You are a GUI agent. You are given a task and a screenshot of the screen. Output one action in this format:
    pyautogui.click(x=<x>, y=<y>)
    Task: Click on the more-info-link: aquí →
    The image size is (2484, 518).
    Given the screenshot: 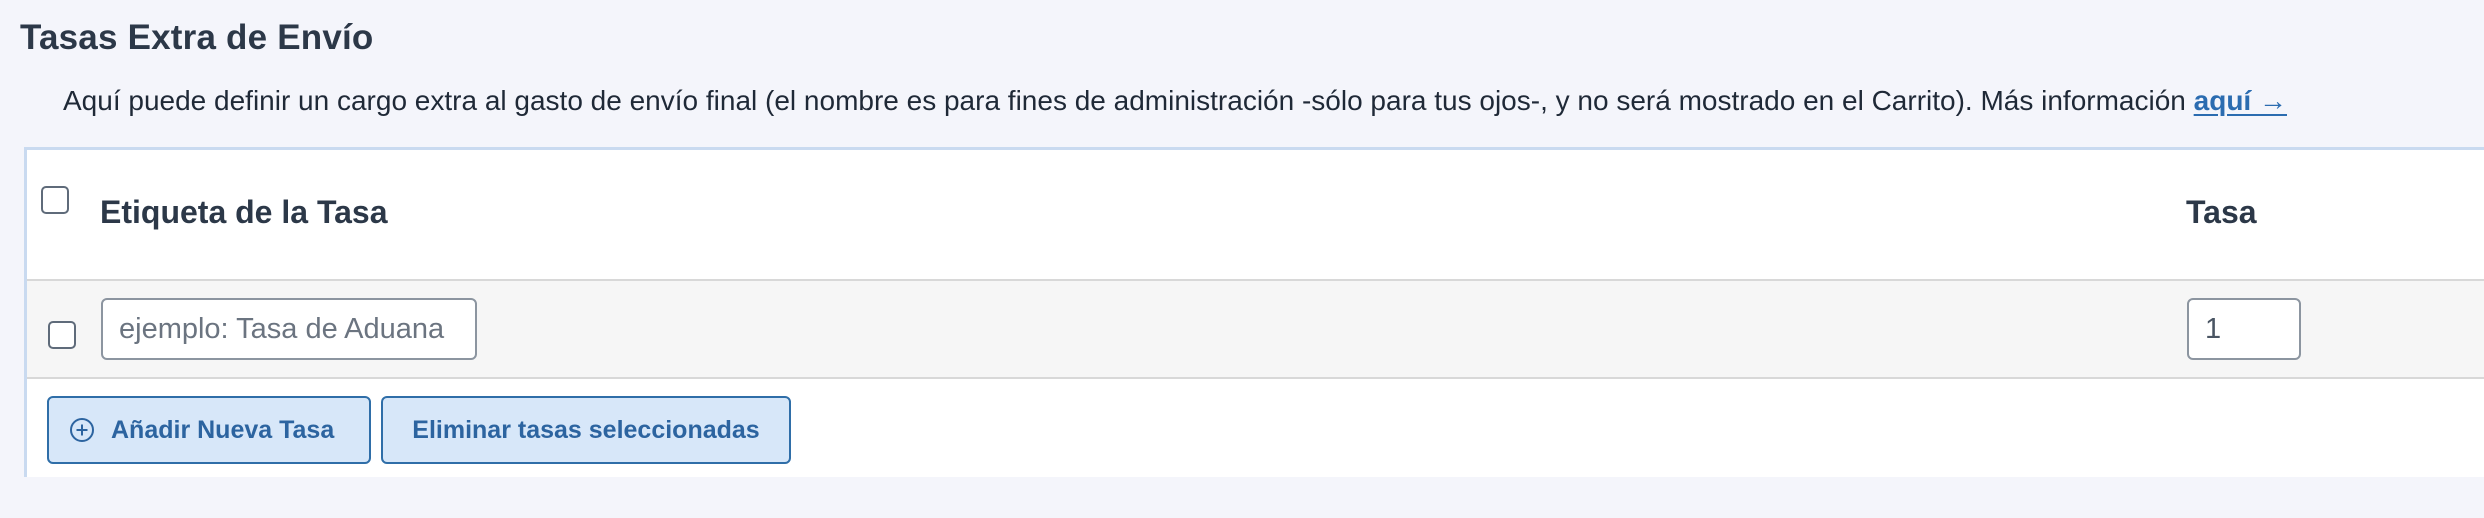 What is the action you would take?
    pyautogui.click(x=2240, y=100)
    